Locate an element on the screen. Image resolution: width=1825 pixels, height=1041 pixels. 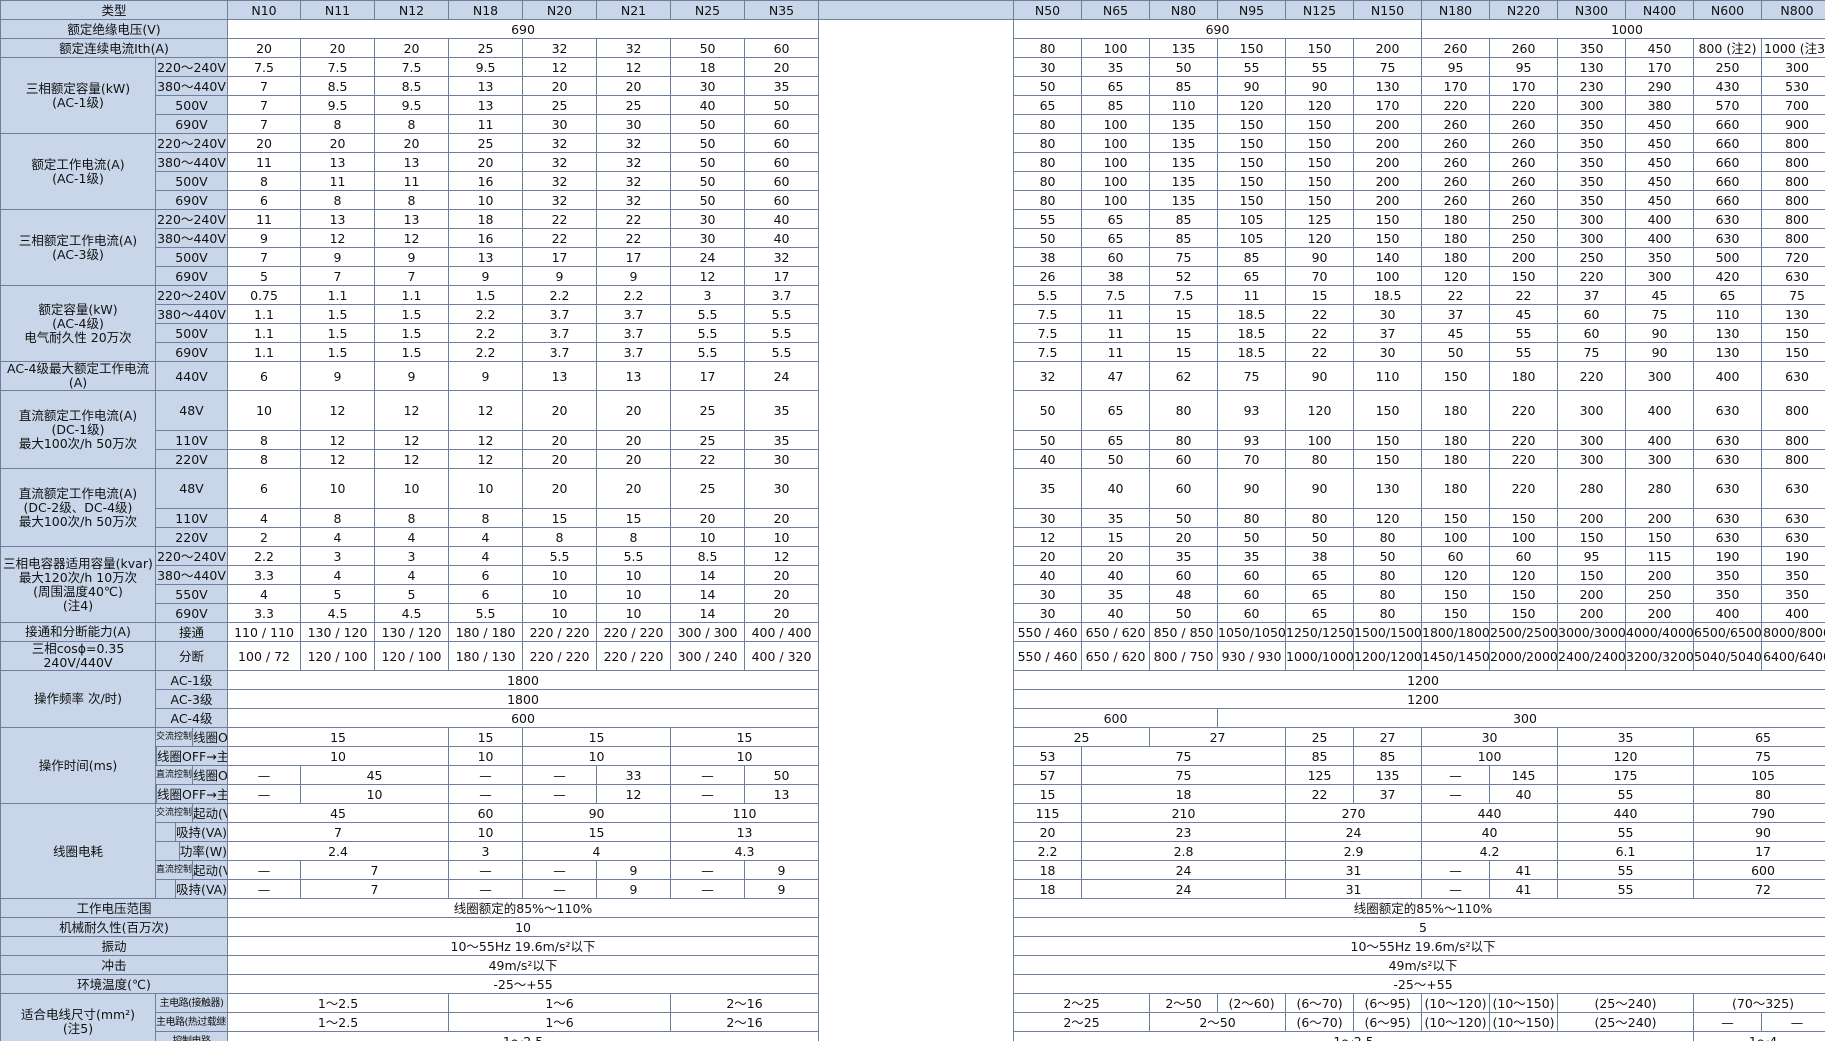
table-cell: 18 is located at coordinates (708, 67).